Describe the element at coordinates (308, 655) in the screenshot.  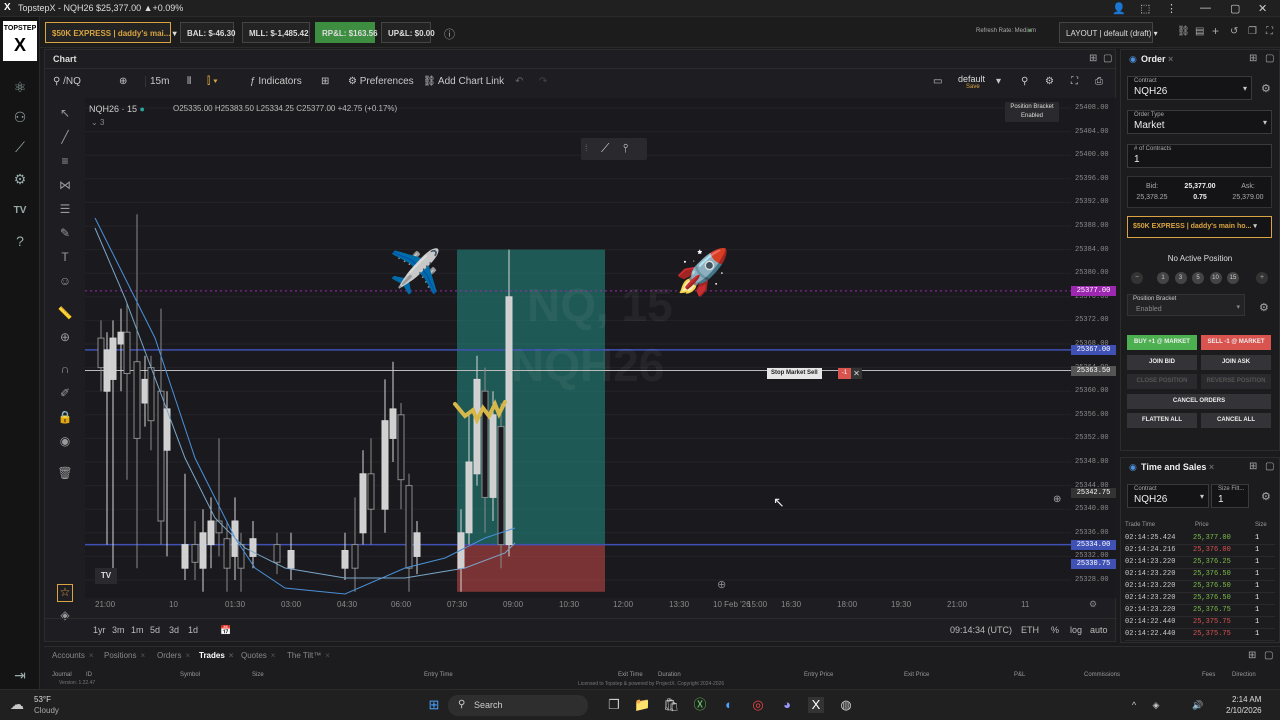
I see `bottom-tab: The Tilt™ ×` at that location.